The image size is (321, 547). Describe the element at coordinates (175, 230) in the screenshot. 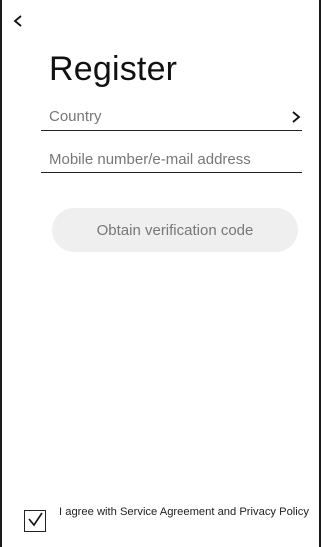

I see `obtain-verification-code-button: Obtain verification code` at that location.